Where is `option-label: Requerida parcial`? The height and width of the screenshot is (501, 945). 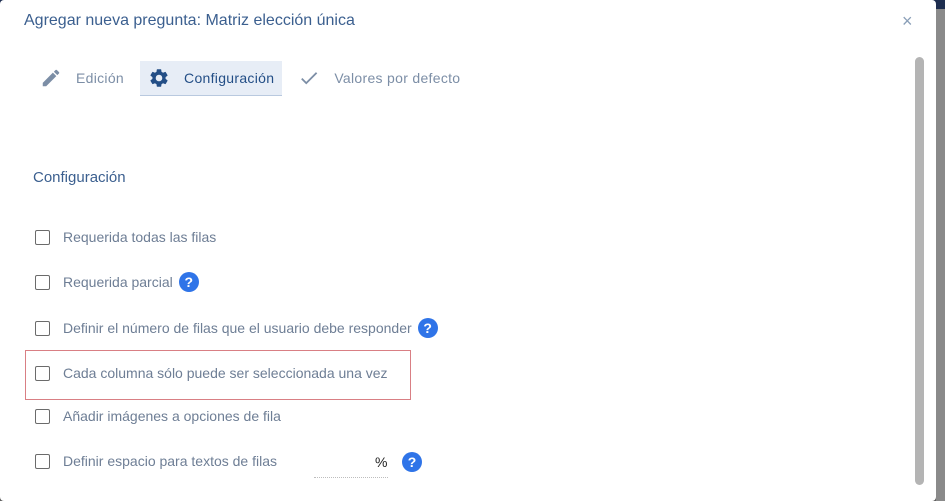
option-label: Requerida parcial is located at coordinates (118, 282).